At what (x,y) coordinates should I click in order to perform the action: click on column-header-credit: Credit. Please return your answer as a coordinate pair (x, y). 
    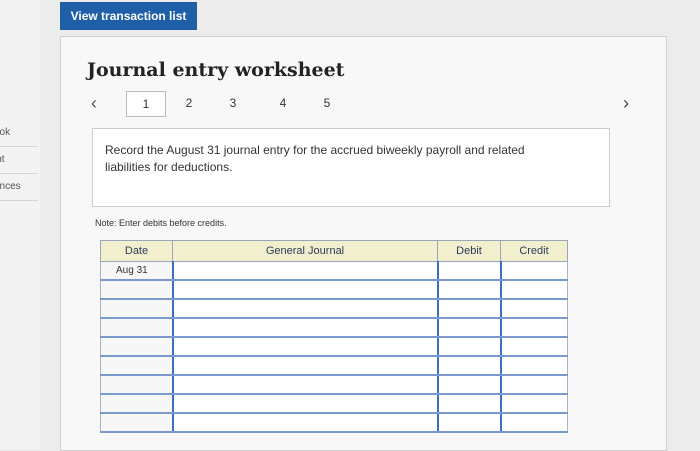
    Looking at the image, I should click on (534, 251).